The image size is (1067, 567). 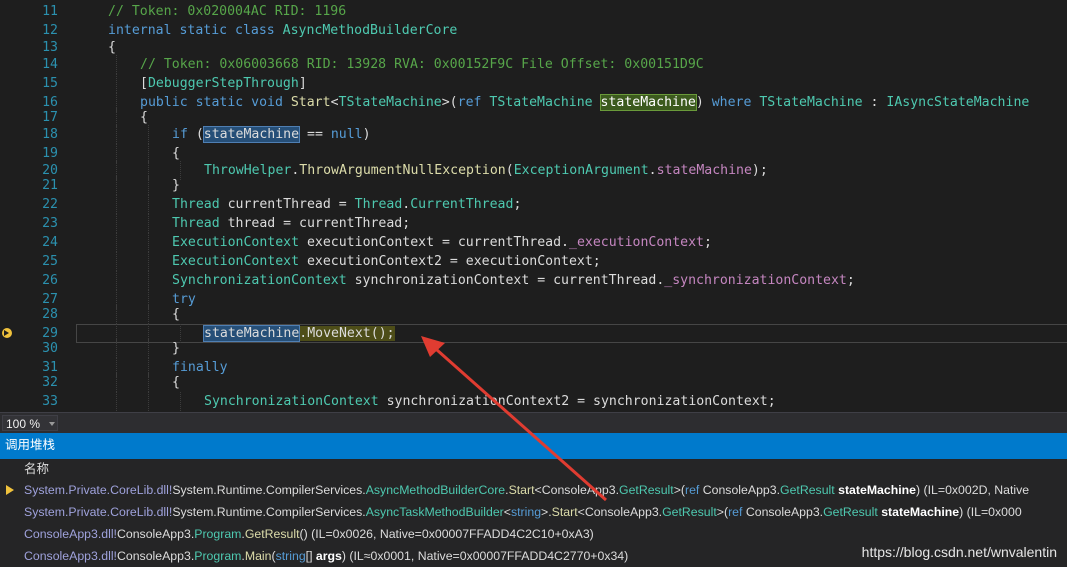 I want to click on frame-token: args, so click(x=328, y=556).